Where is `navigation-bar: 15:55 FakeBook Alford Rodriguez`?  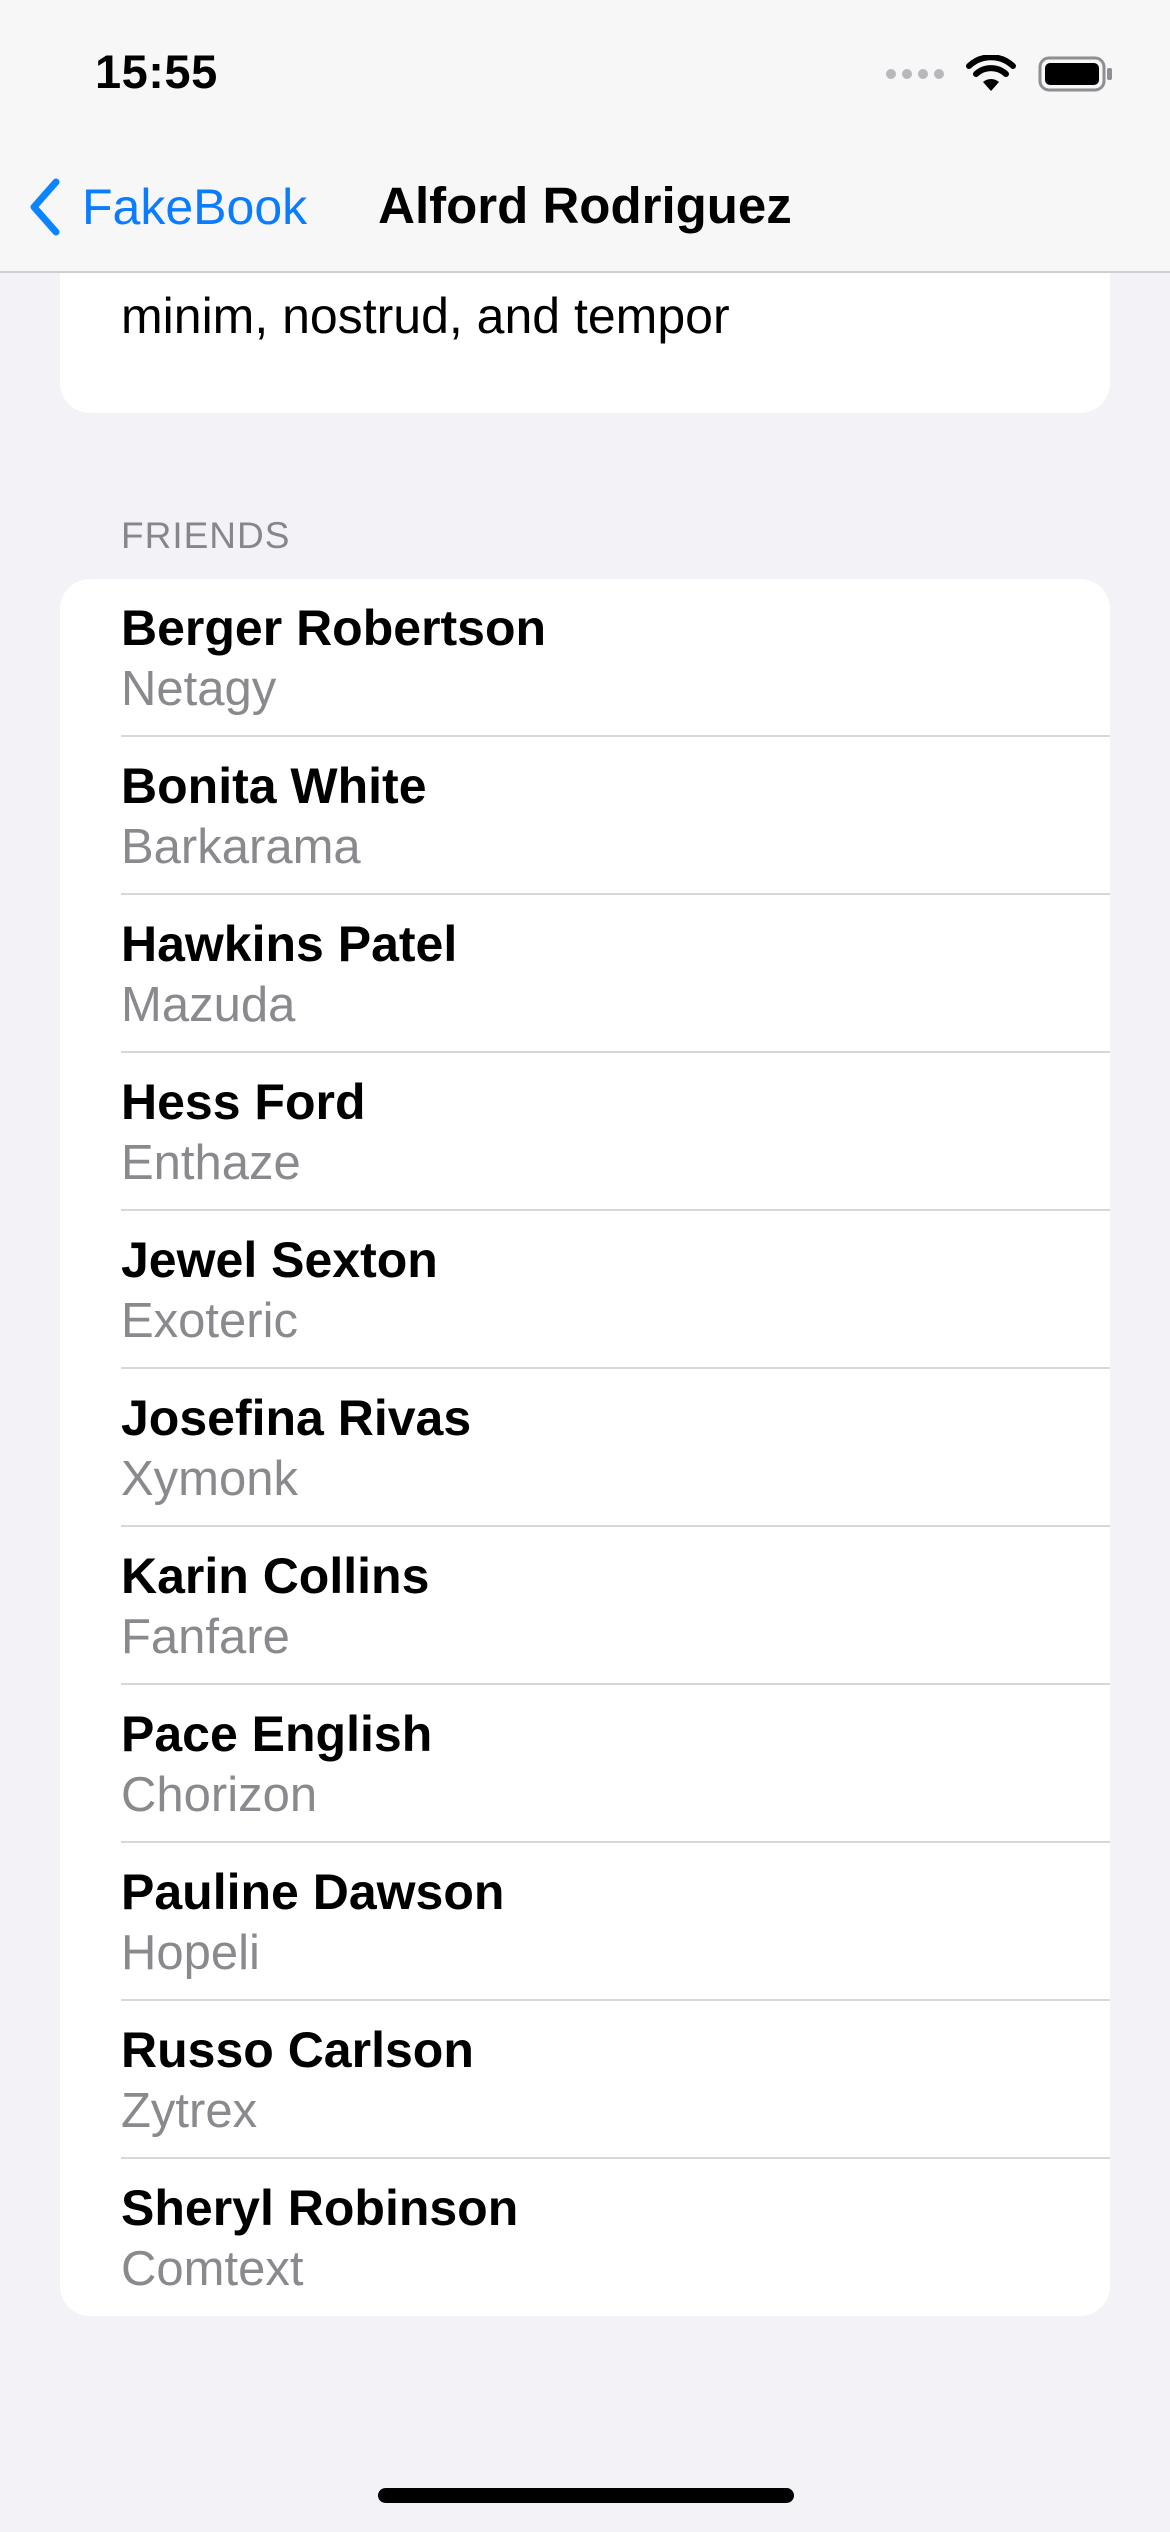
navigation-bar: 15:55 FakeBook Alford Rodriguez is located at coordinates (585, 136).